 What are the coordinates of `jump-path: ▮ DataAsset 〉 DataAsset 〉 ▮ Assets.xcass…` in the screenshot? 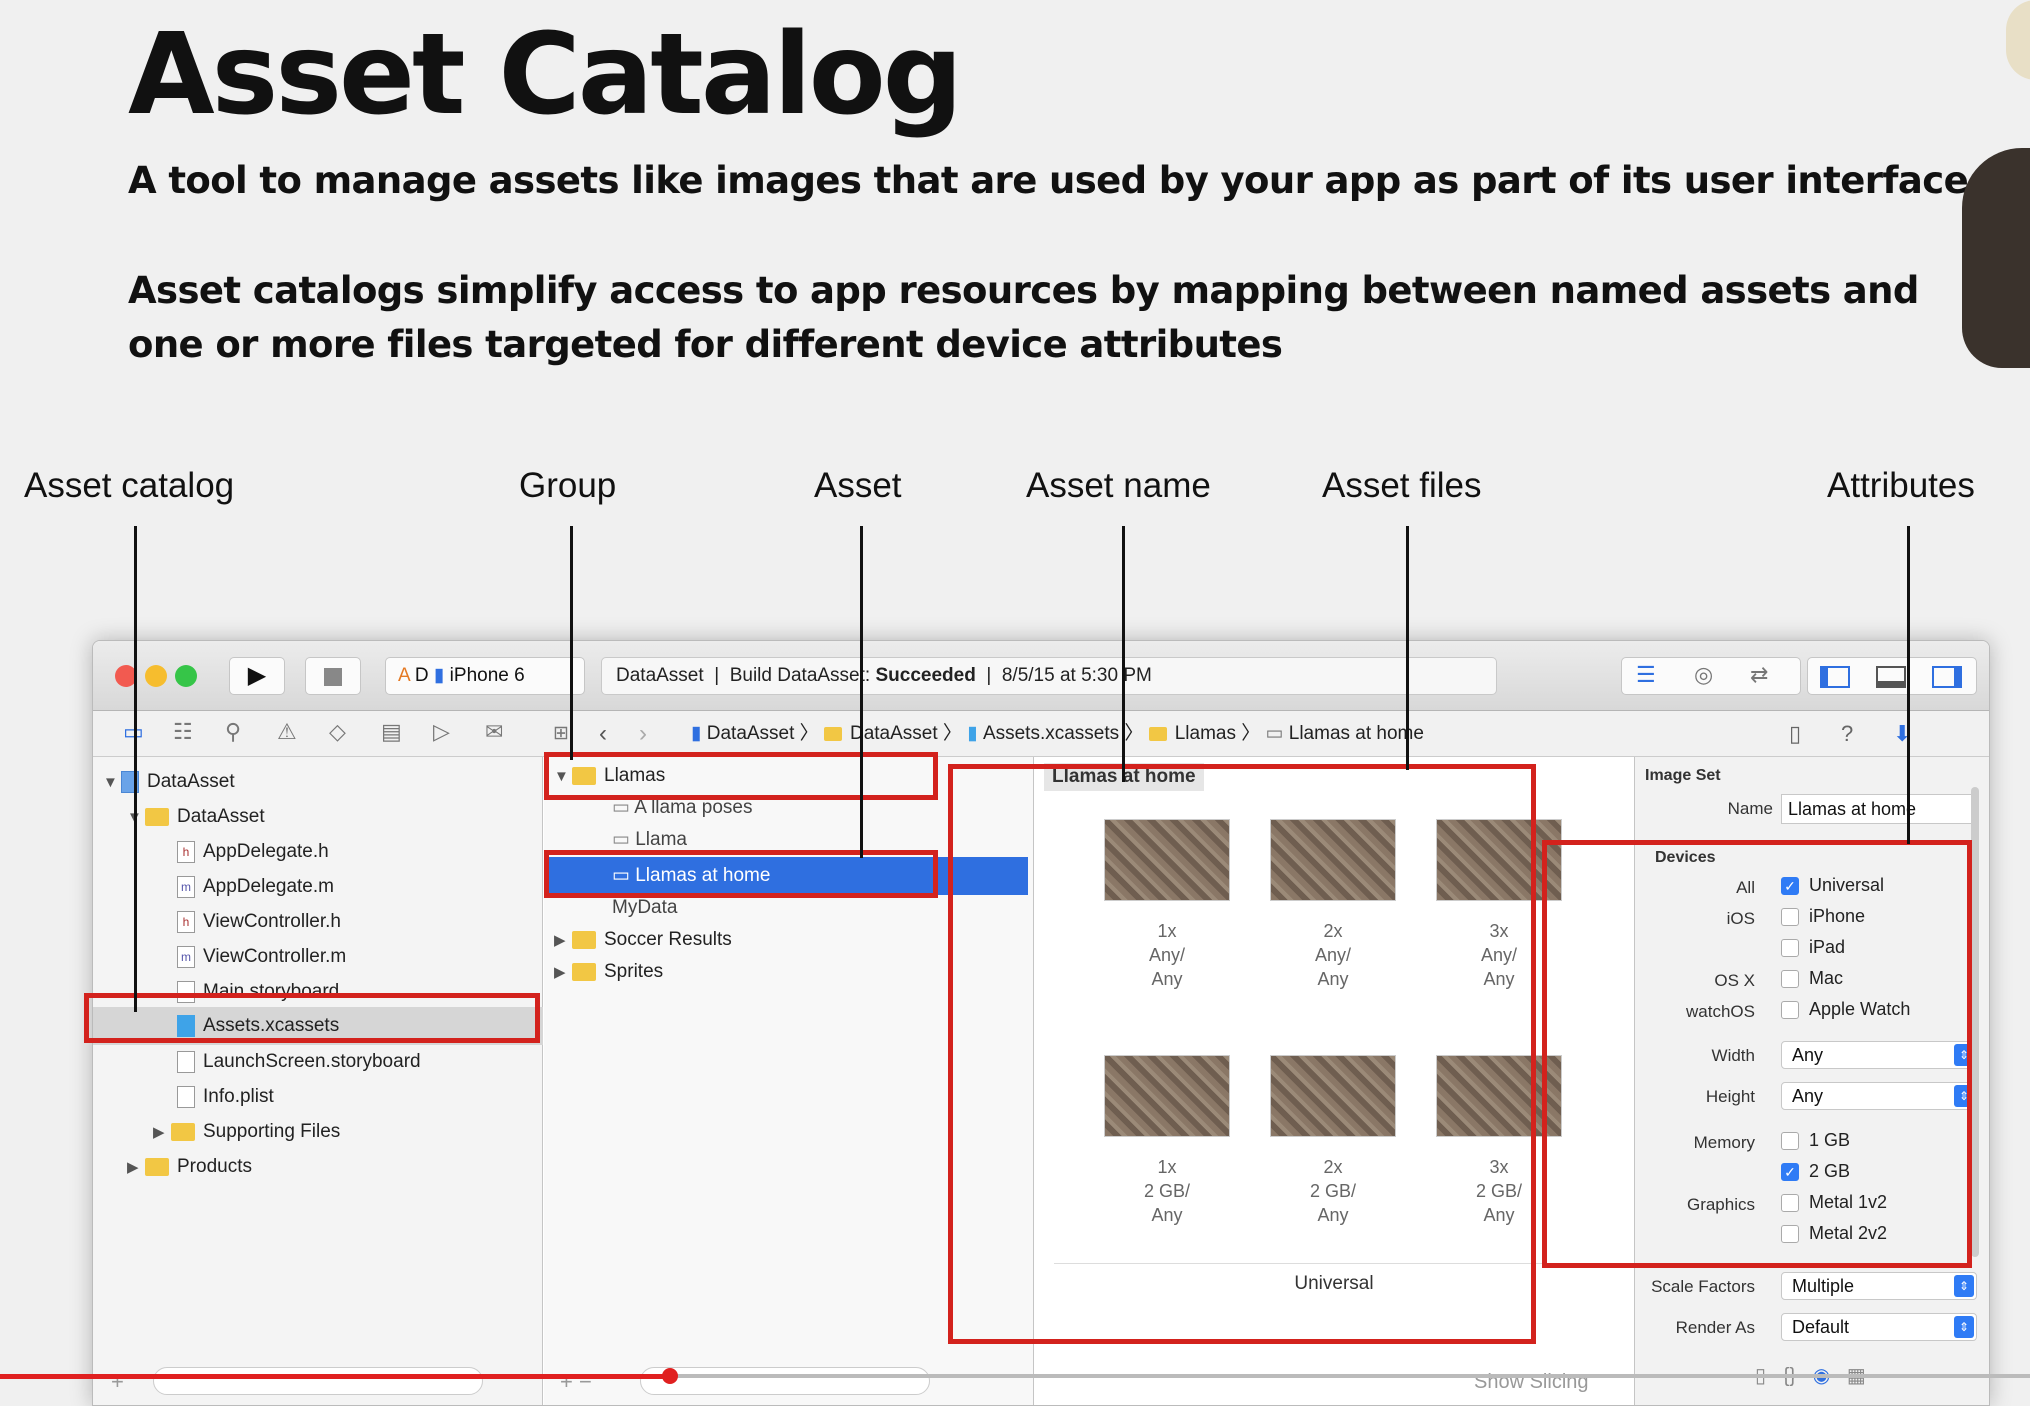 It's located at (1057, 734).